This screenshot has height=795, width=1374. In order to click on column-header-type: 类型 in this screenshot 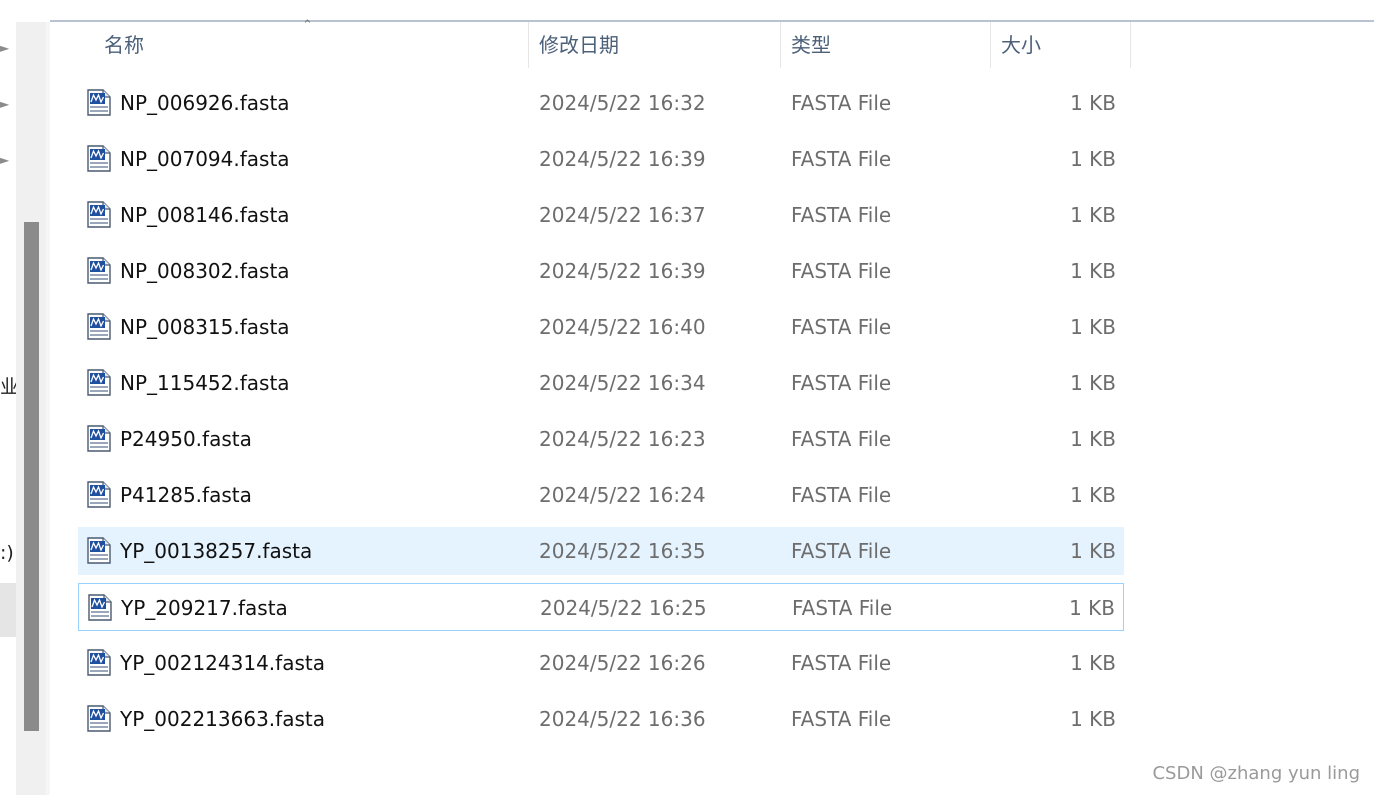, I will do `click(886, 45)`.